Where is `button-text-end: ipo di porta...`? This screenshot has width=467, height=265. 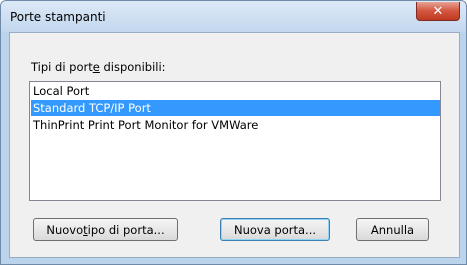 button-text-end: ipo di porta... is located at coordinates (126, 229).